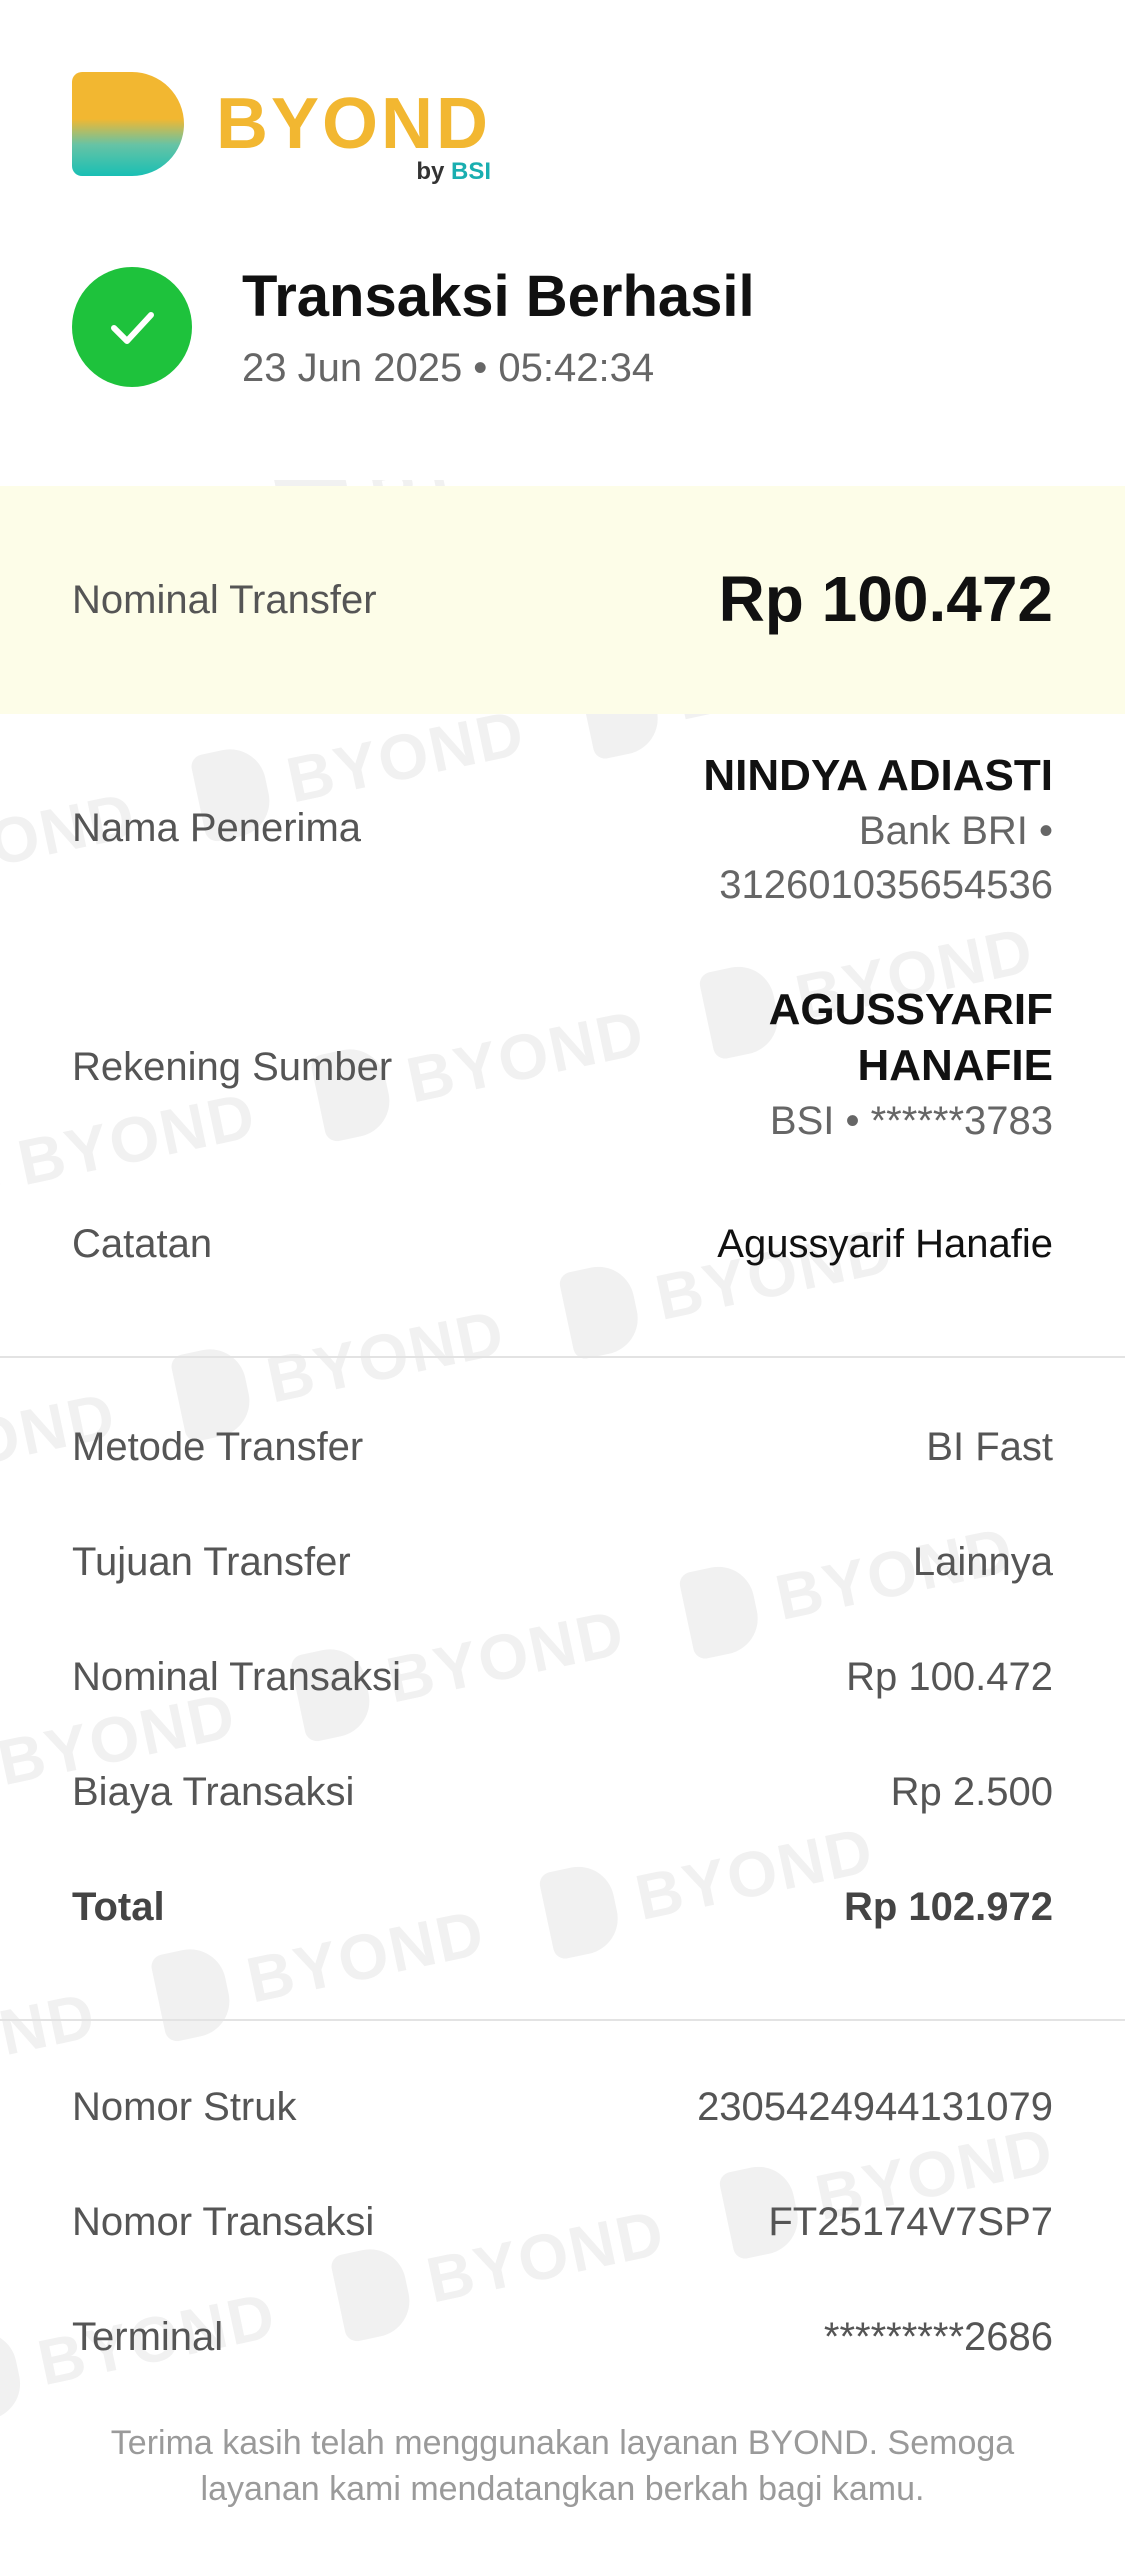 This screenshot has height=2576, width=1125. Describe the element at coordinates (498, 296) in the screenshot. I see `status-title: Transaksi Berhasil` at that location.